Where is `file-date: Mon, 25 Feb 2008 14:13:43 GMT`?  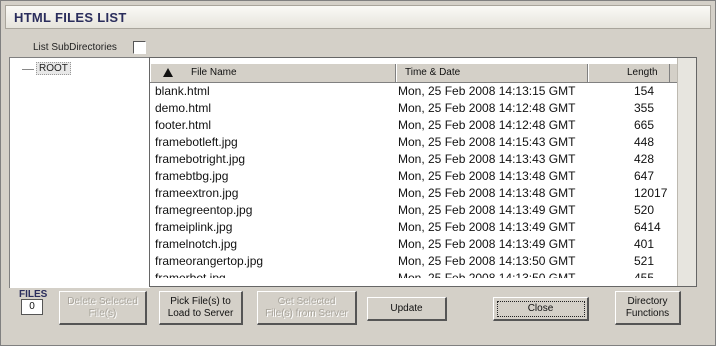 file-date: Mon, 25 Feb 2008 14:13:43 GMT is located at coordinates (487, 159).